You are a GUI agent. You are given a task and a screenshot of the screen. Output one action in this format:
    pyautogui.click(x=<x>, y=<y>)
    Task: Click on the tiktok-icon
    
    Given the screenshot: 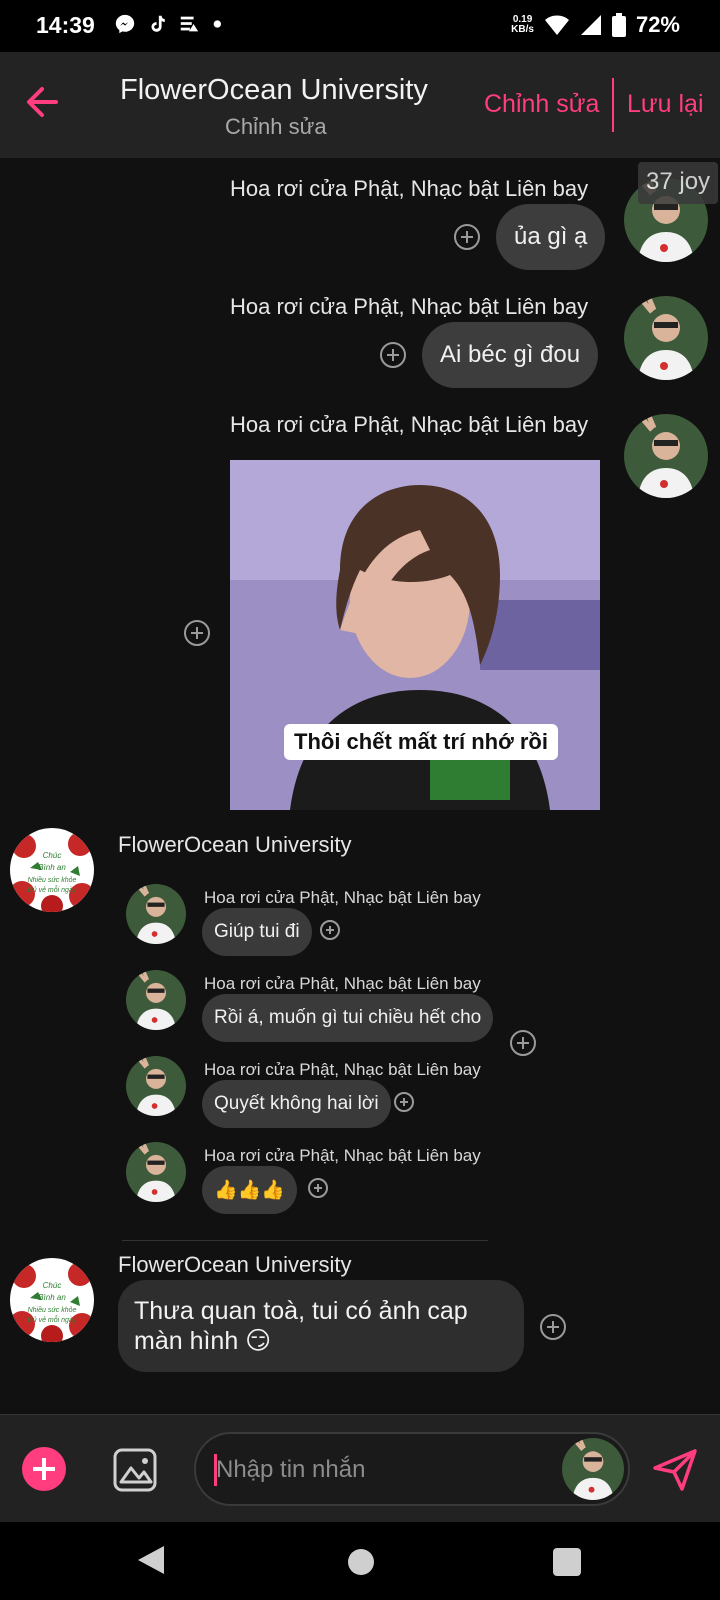 What is the action you would take?
    pyautogui.click(x=158, y=23)
    